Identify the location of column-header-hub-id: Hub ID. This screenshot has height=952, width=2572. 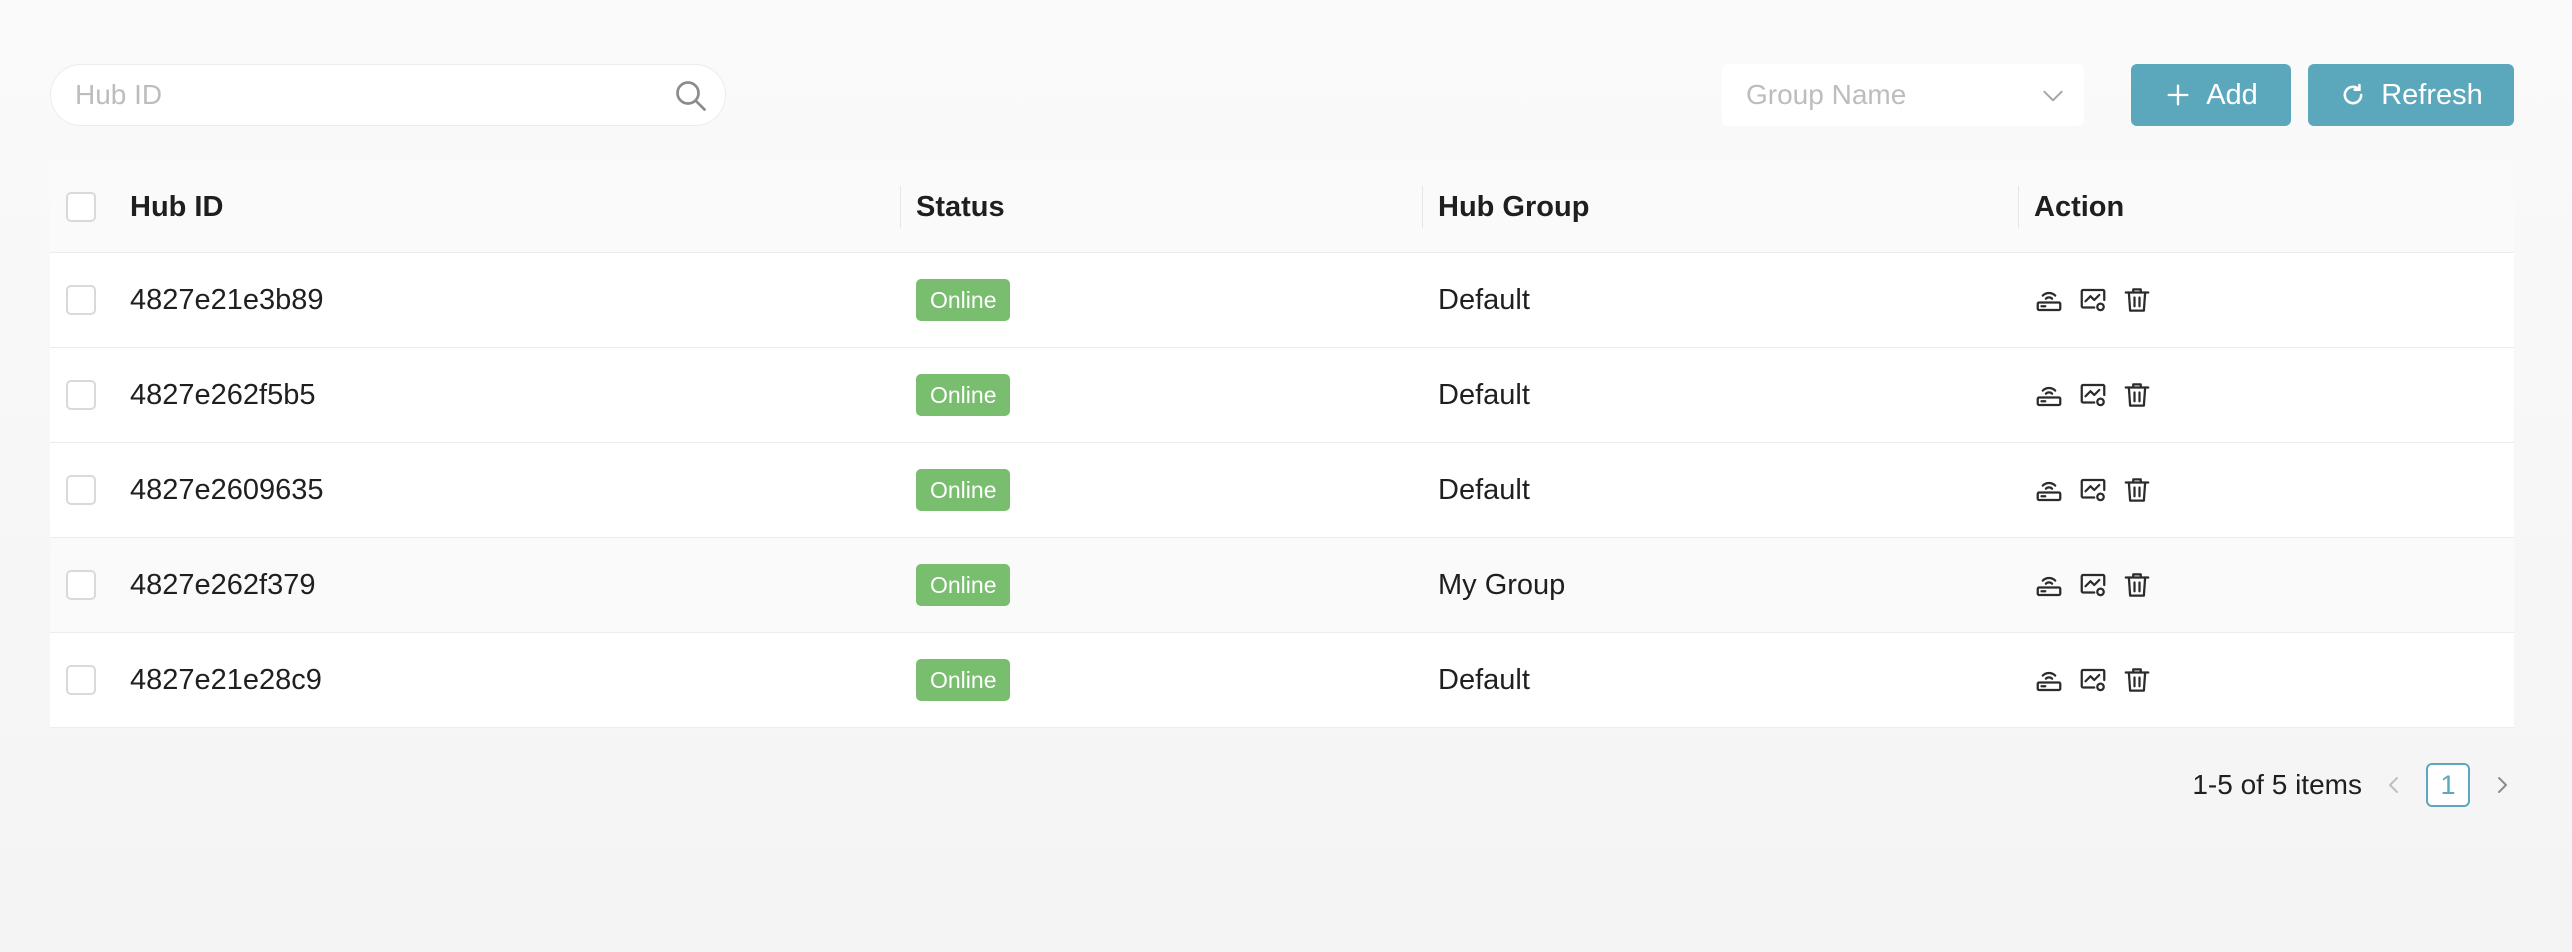
(177, 206).